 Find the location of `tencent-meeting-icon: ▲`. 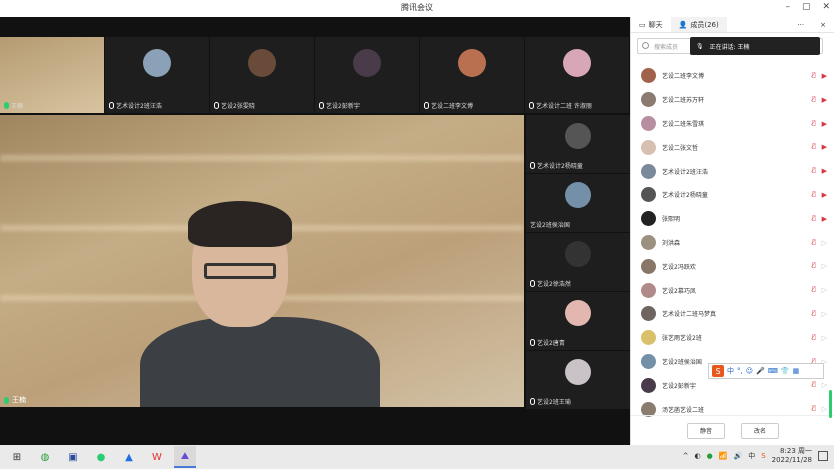

tencent-meeting-icon: ▲ is located at coordinates (129, 457).